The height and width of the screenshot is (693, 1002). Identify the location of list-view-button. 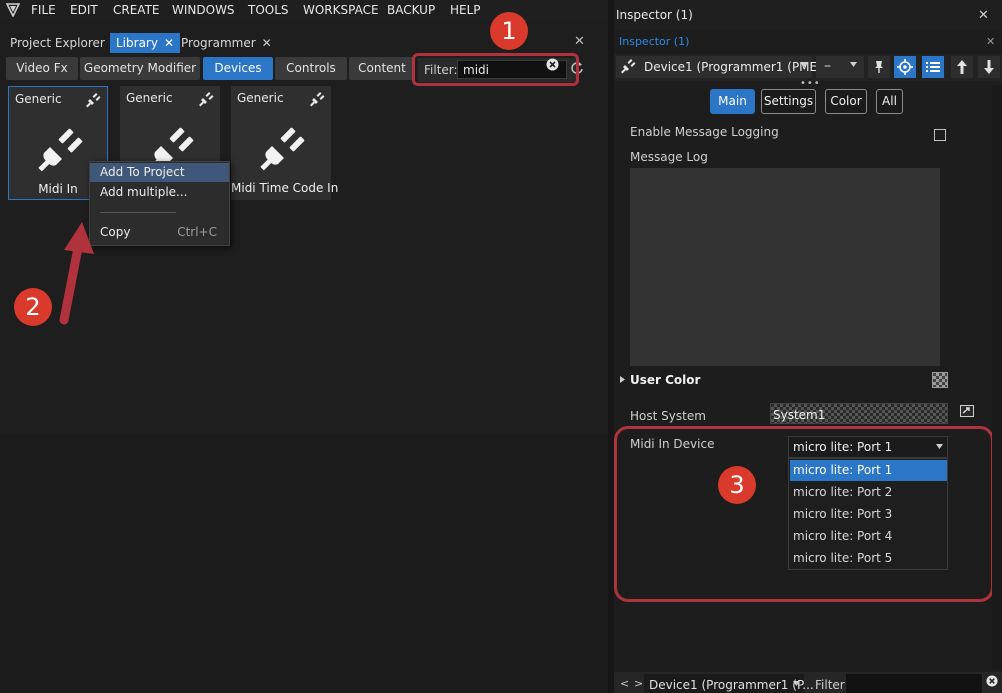
(933, 67).